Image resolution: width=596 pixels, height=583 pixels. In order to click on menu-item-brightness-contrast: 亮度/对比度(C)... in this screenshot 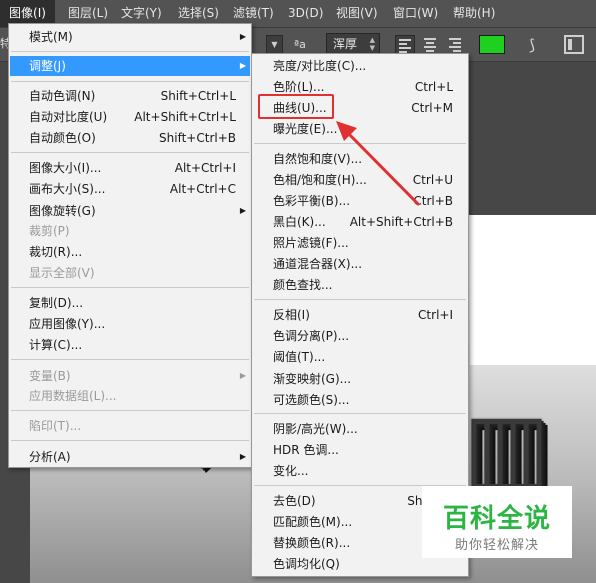, I will do `click(360, 66)`.